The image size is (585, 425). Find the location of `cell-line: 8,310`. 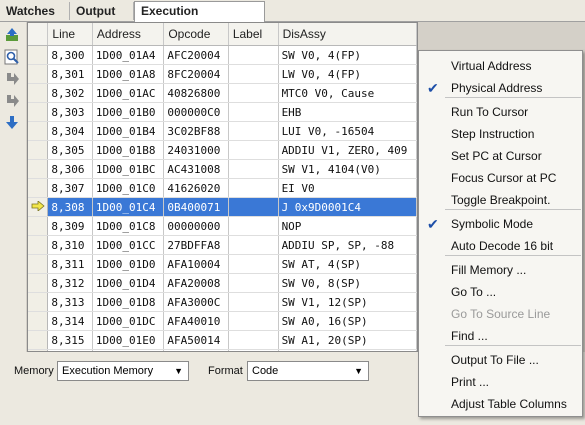

cell-line: 8,310 is located at coordinates (70, 245).